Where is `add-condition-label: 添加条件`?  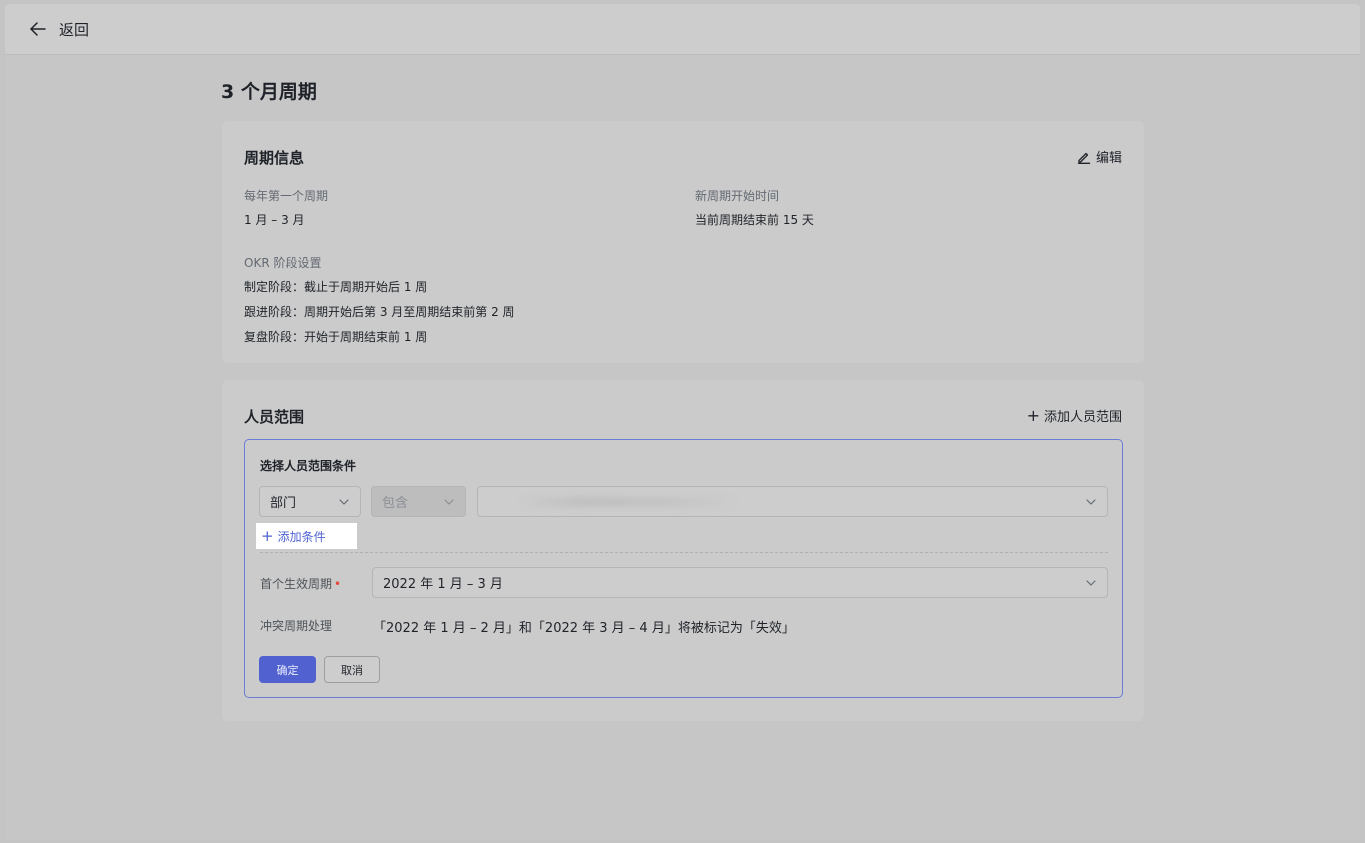
add-condition-label: 添加条件 is located at coordinates (301, 536).